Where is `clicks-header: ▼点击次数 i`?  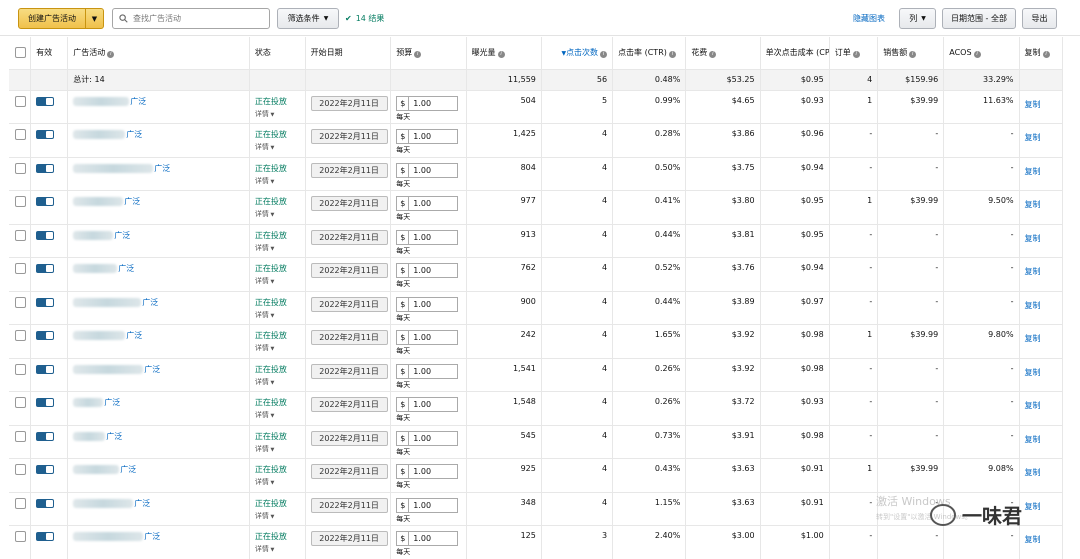 clicks-header: ▼点击次数 i is located at coordinates (577, 53).